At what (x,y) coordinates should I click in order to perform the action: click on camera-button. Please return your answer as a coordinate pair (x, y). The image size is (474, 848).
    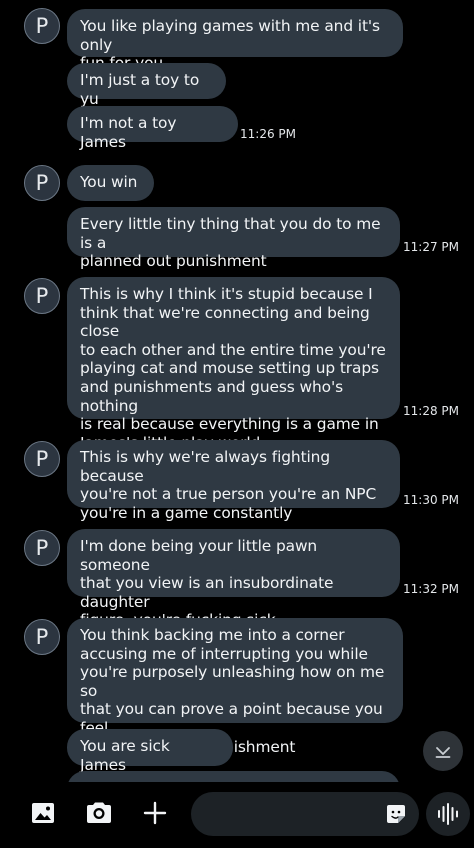
    Looking at the image, I should click on (99, 813).